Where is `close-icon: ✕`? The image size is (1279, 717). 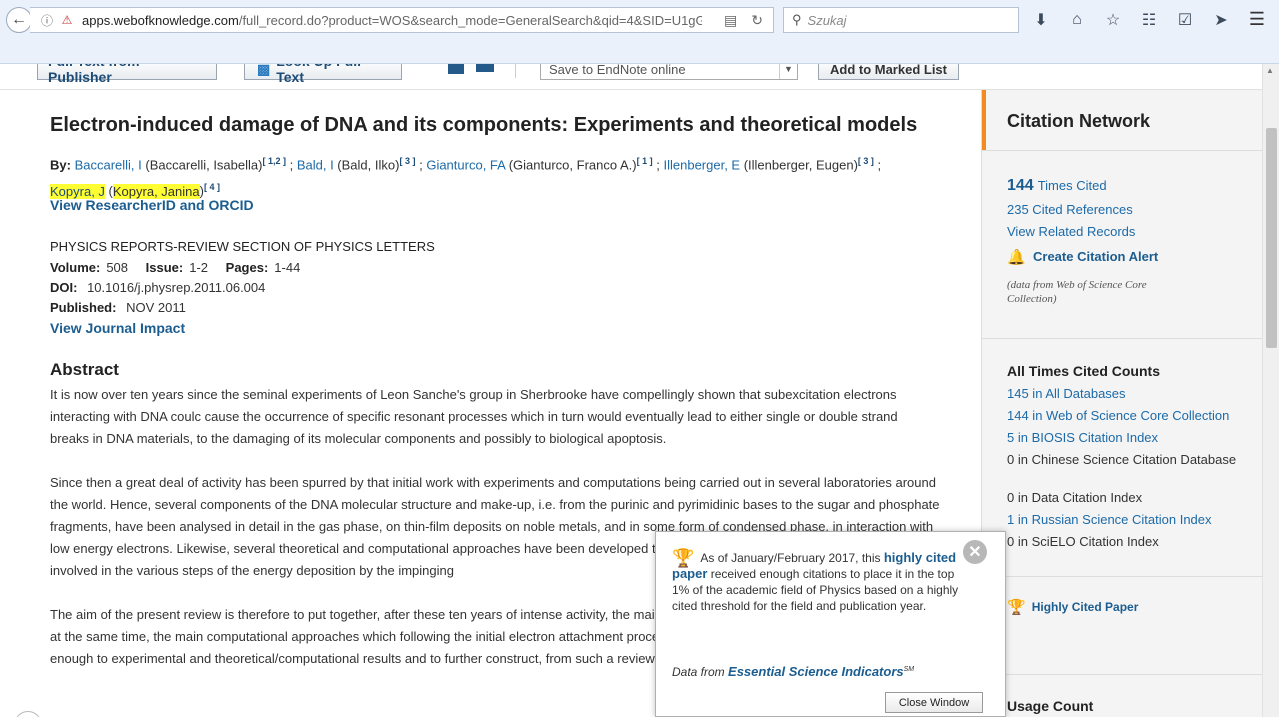
close-icon: ✕ is located at coordinates (975, 552).